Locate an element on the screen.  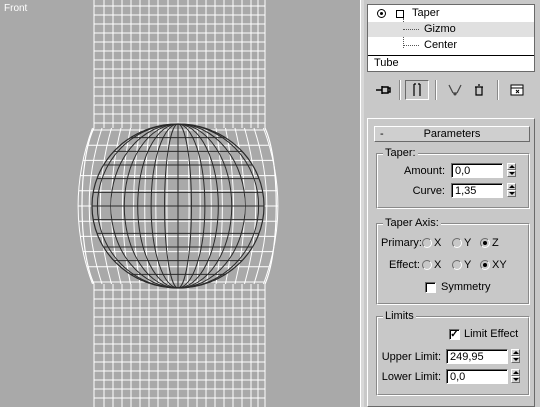
stack-item-taper: Taper is located at coordinates (451, 13).